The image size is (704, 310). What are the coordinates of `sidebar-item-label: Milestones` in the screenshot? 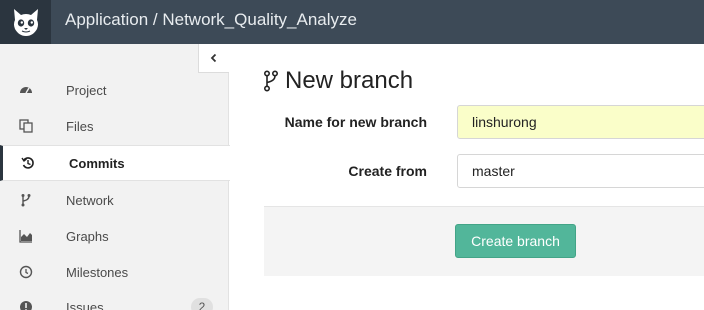 It's located at (97, 272).